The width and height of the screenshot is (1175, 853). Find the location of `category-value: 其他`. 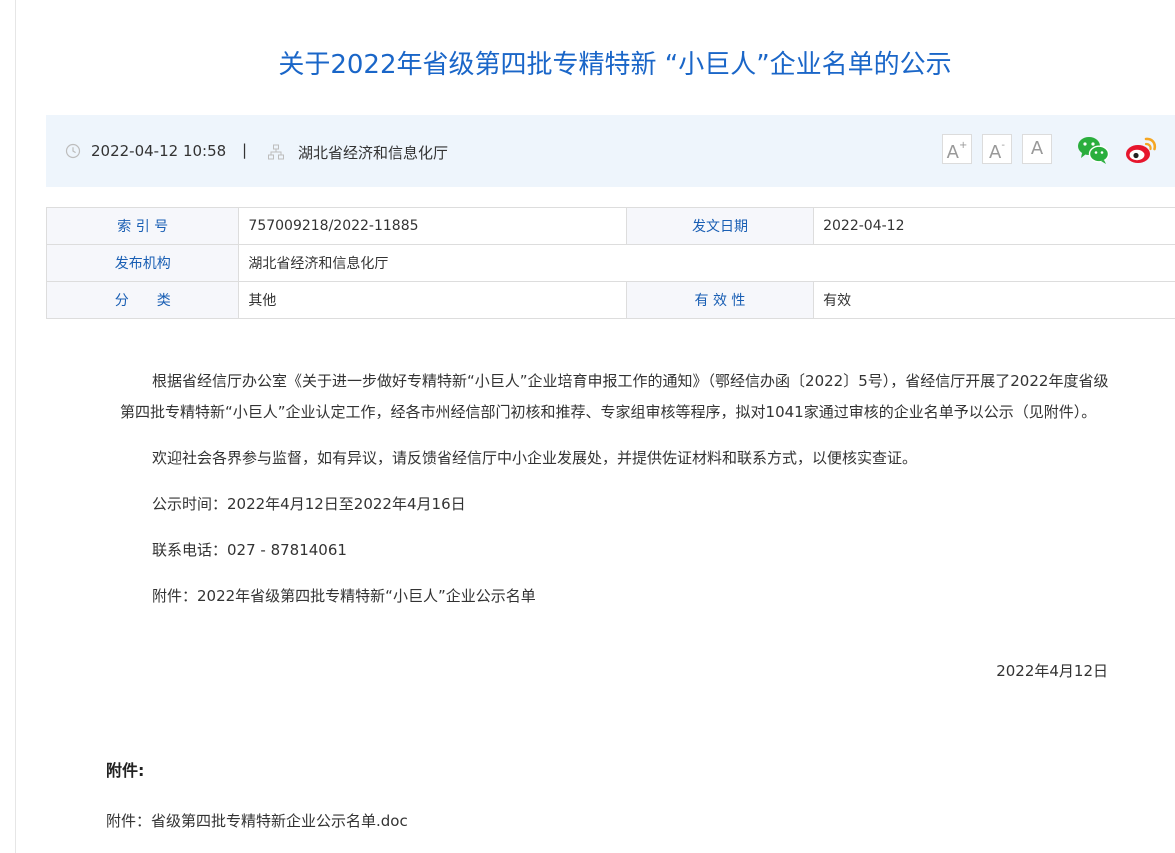

category-value: 其他 is located at coordinates (432, 300).